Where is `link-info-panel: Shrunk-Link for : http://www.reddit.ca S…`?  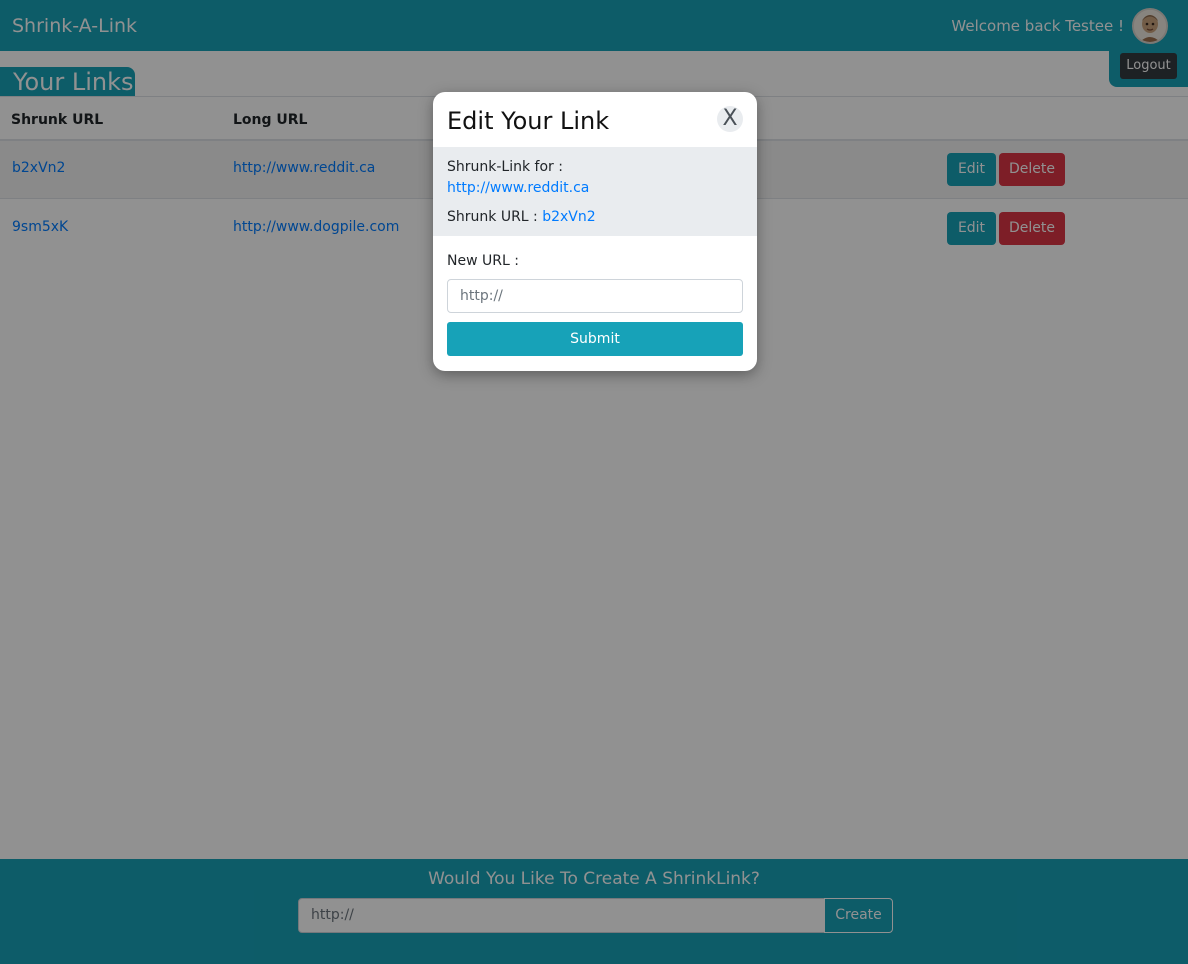 link-info-panel: Shrunk-Link for : http://www.reddit.ca S… is located at coordinates (595, 191).